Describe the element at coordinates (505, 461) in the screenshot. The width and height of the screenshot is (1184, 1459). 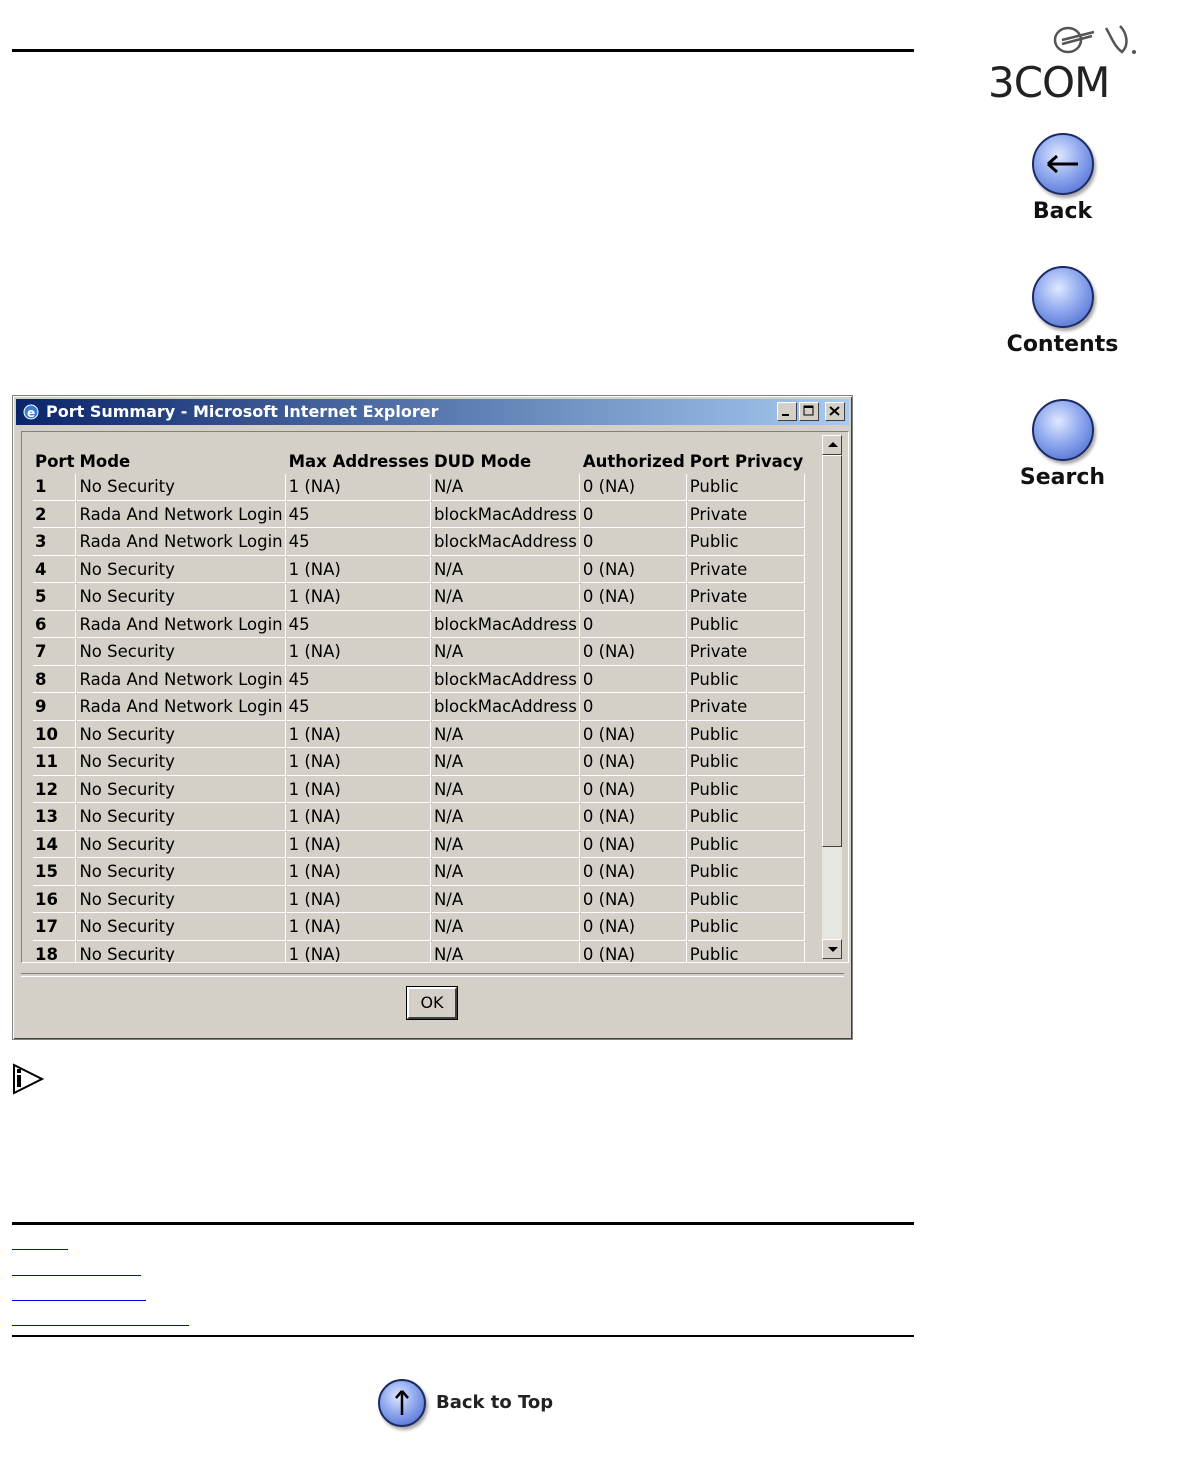
I see `column-header: DUD Mode` at that location.